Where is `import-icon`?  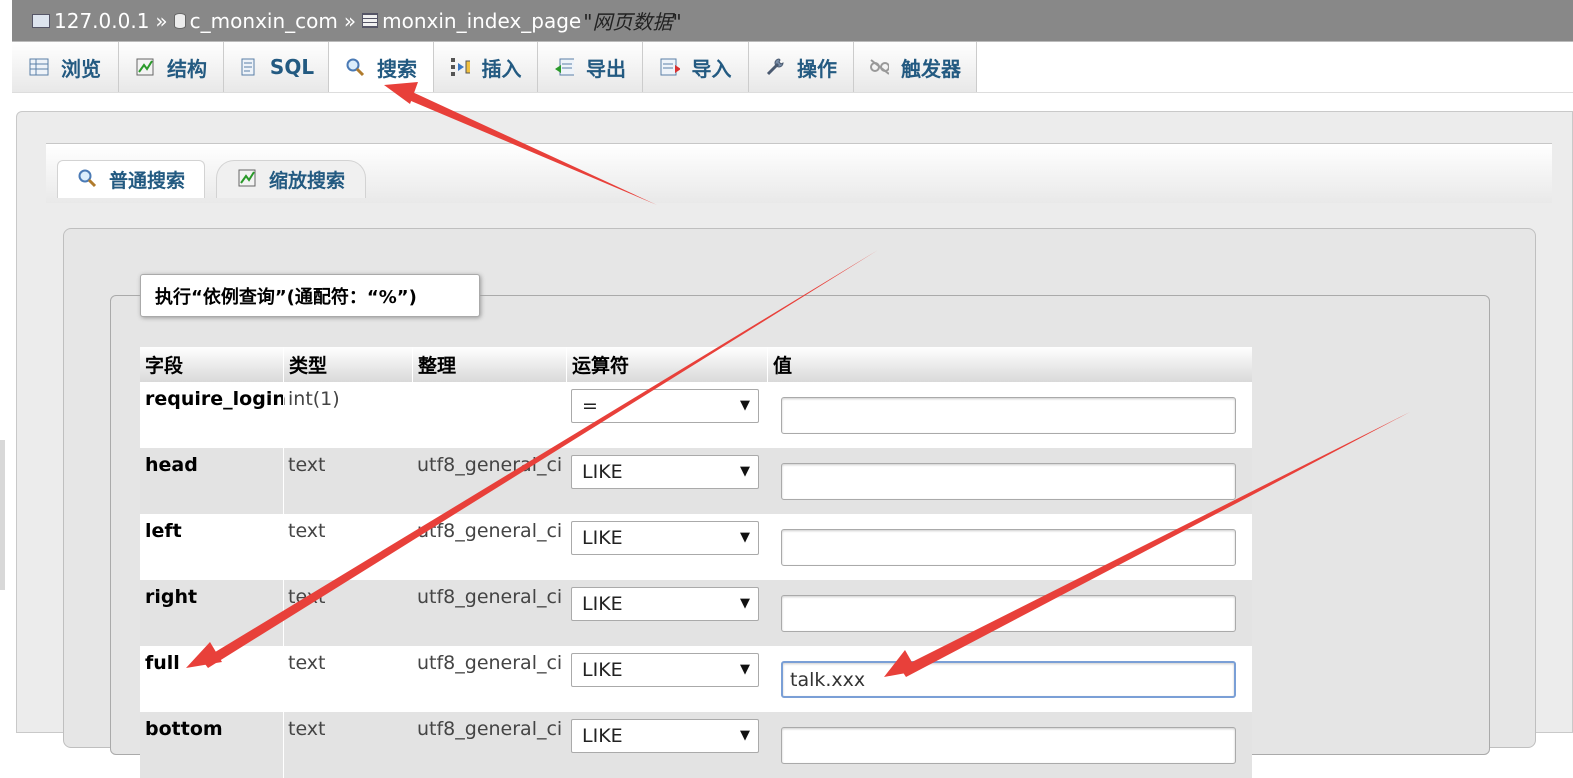
import-icon is located at coordinates (670, 67).